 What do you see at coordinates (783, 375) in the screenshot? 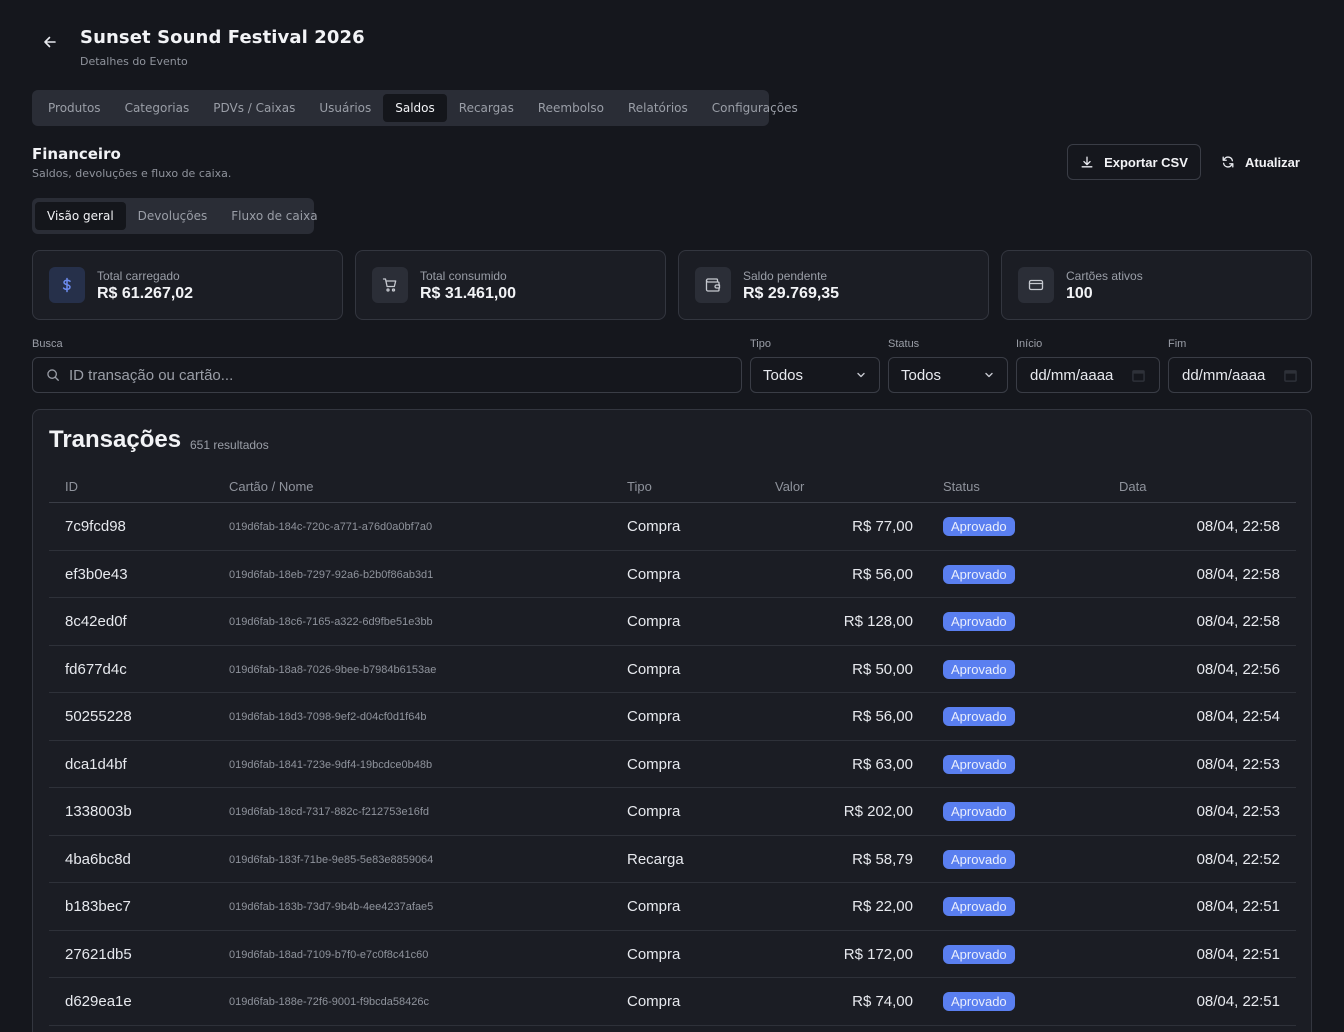
I see `tipo-select-value: Todos` at bounding box center [783, 375].